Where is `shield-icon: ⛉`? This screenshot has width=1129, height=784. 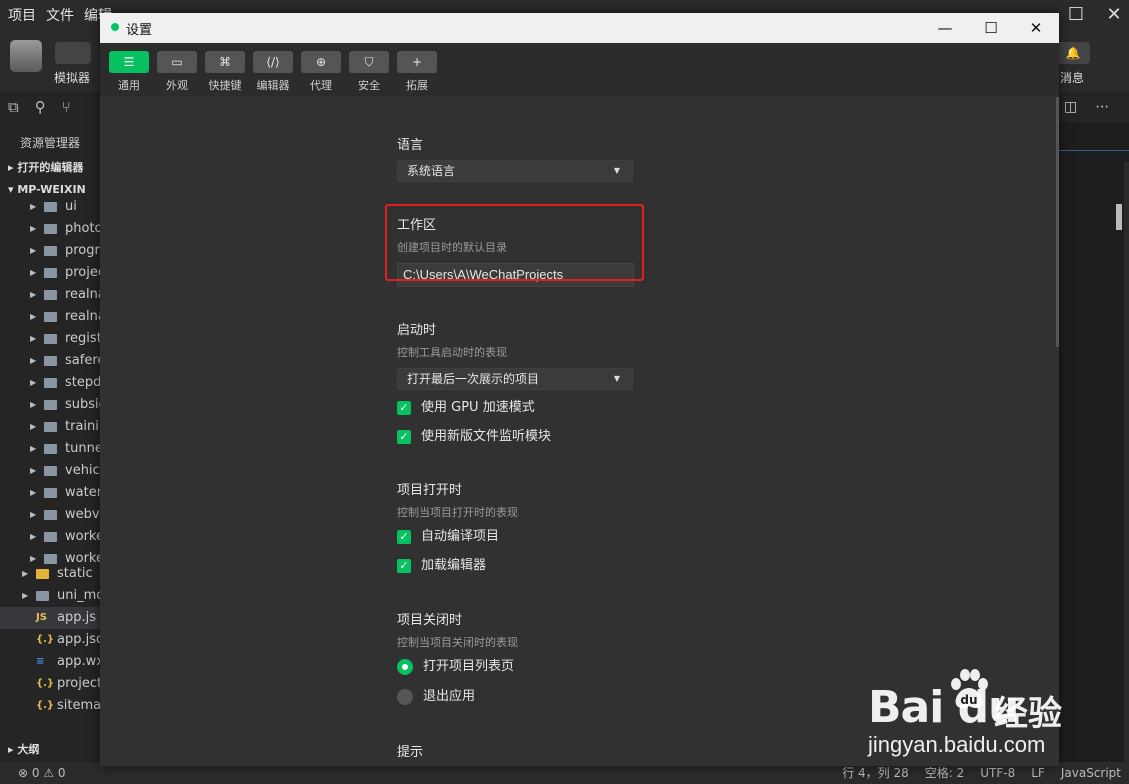 shield-icon: ⛉ is located at coordinates (369, 62).